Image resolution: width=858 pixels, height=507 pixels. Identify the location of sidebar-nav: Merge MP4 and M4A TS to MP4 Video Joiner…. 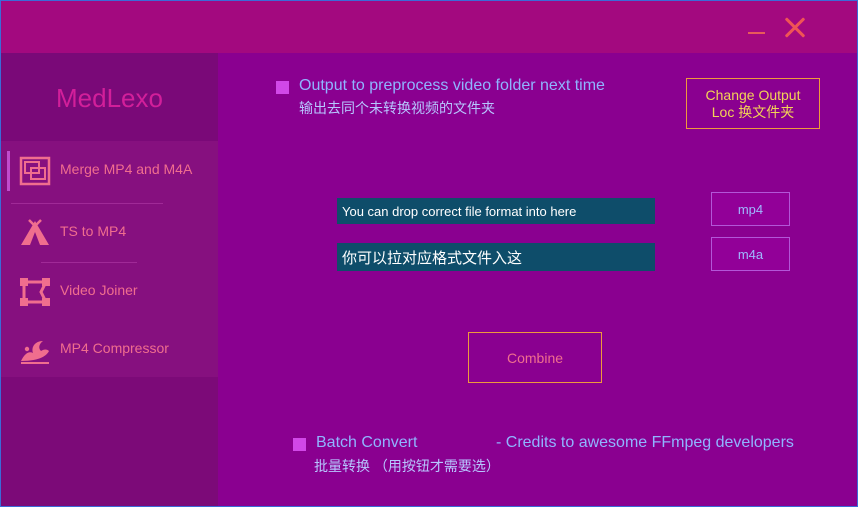
(109, 259).